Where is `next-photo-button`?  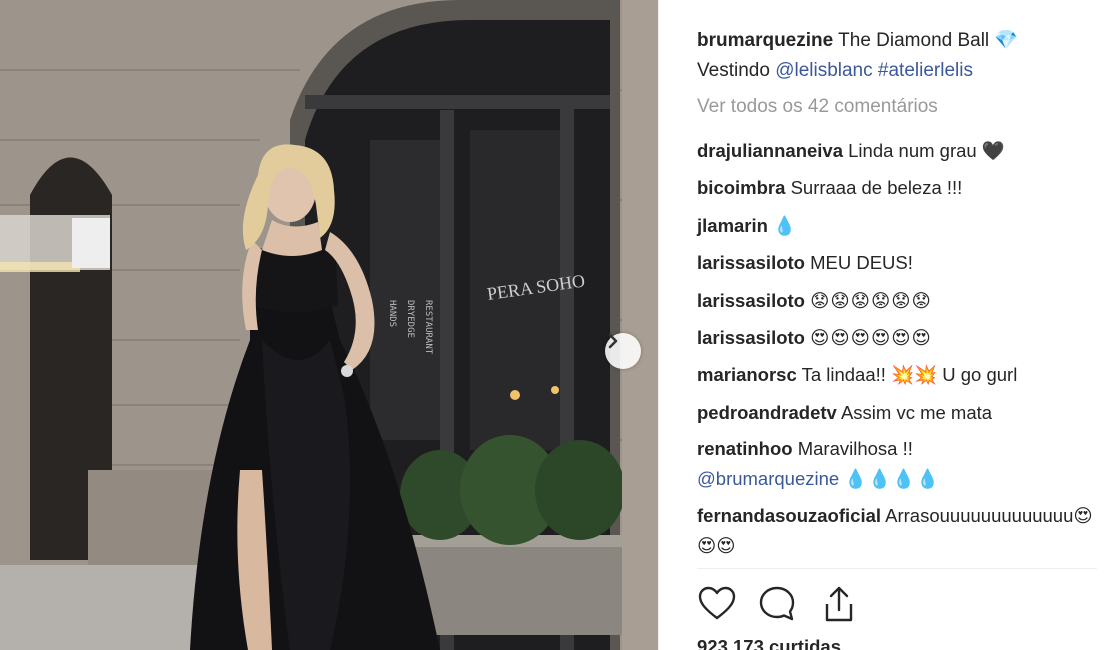 next-photo-button is located at coordinates (623, 351).